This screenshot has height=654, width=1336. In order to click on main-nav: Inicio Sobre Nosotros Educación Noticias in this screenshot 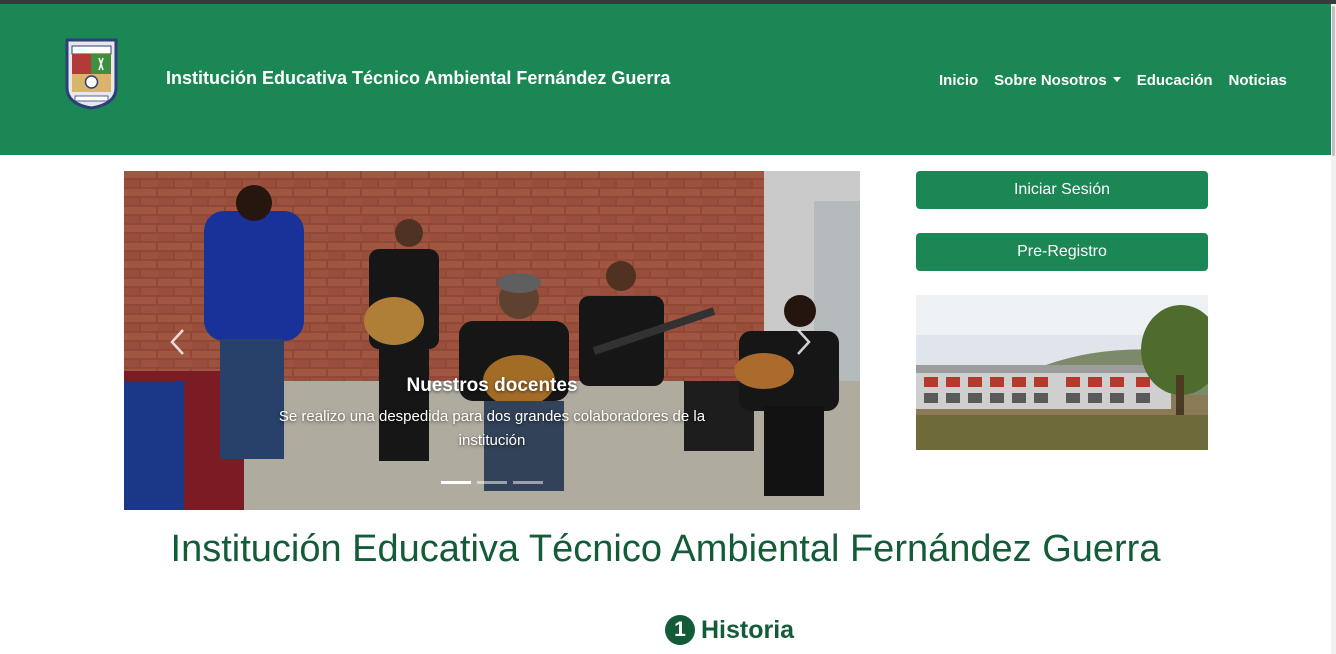, I will do `click(1113, 80)`.